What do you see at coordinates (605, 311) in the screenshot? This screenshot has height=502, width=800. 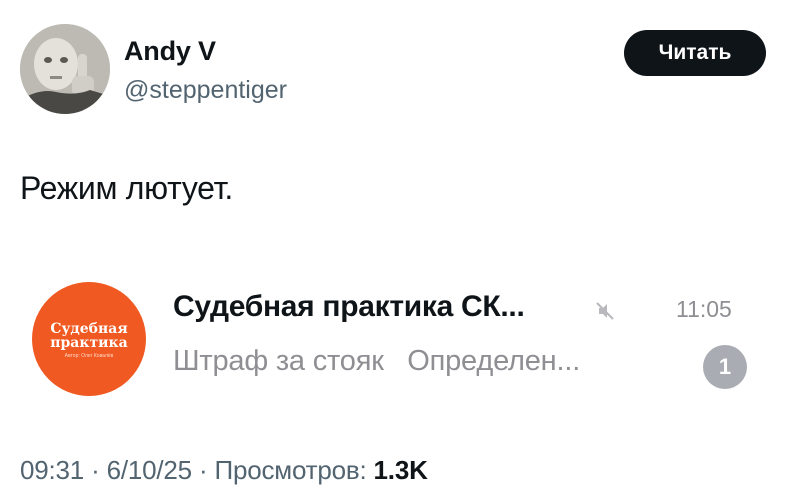 I see `mute-icon` at bounding box center [605, 311].